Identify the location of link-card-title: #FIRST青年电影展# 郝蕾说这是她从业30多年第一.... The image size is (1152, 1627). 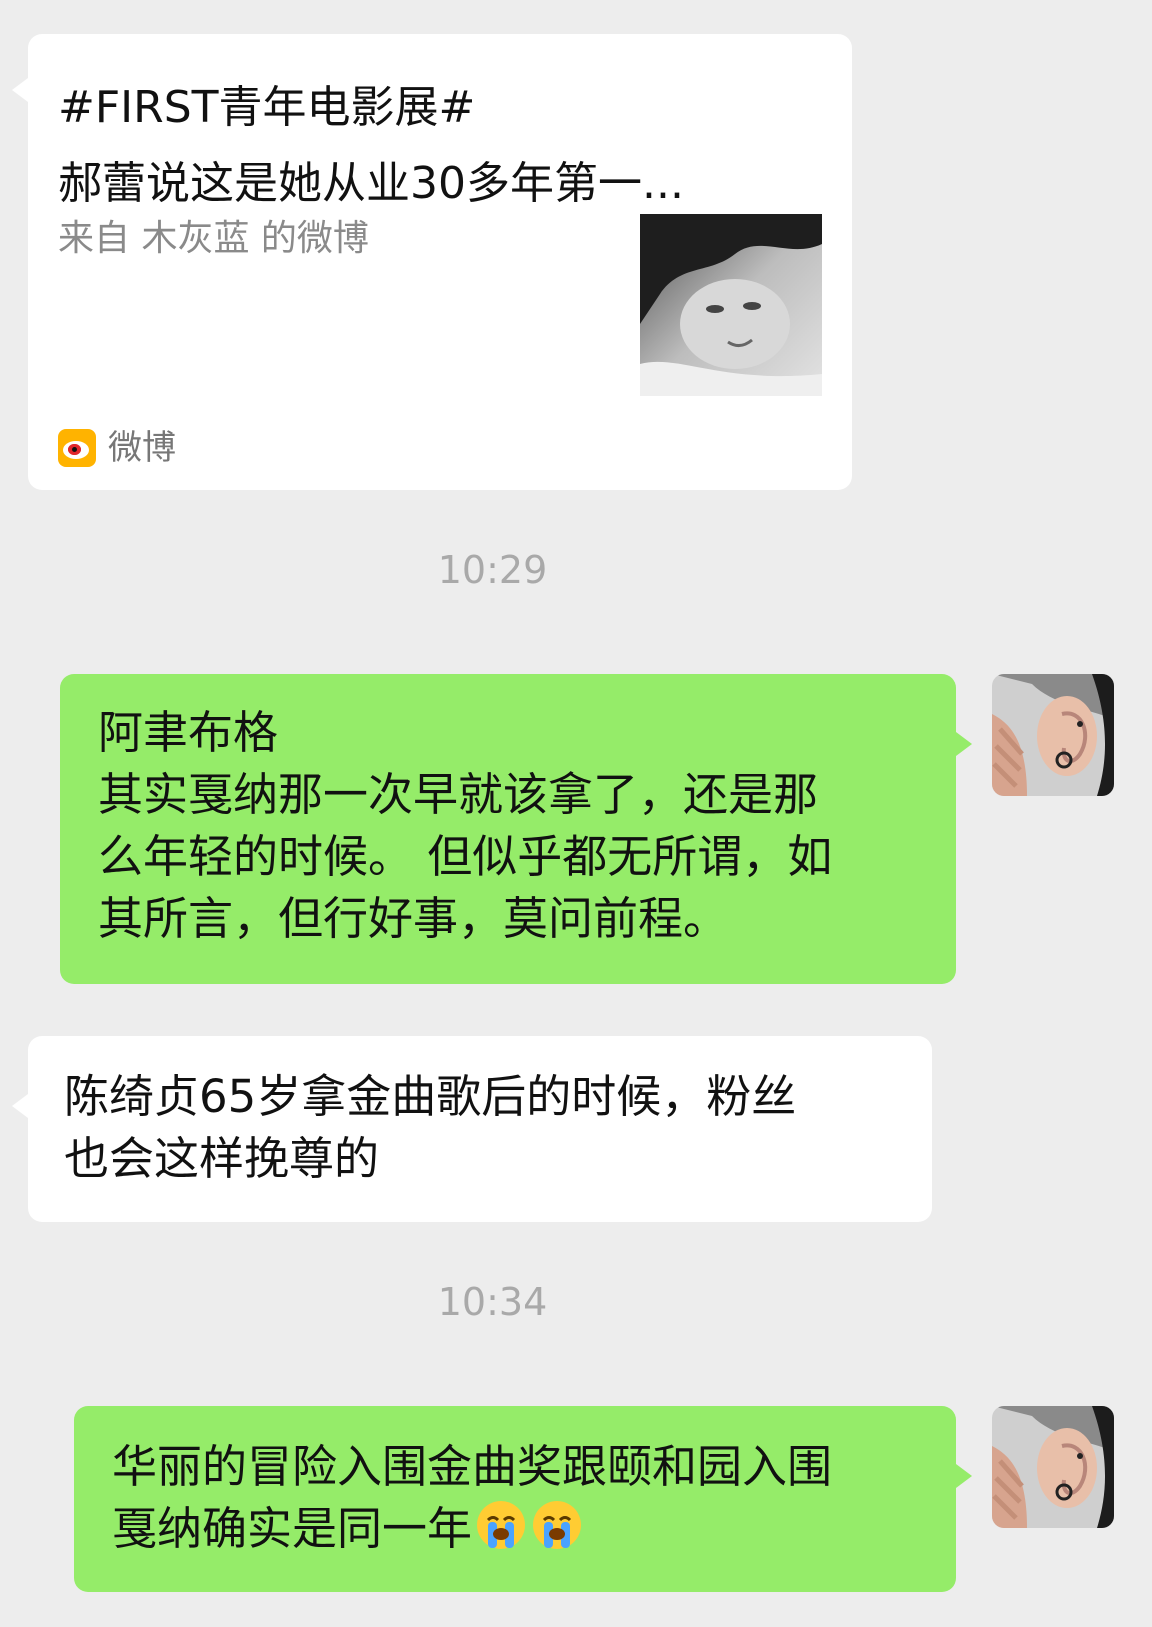
(438, 146).